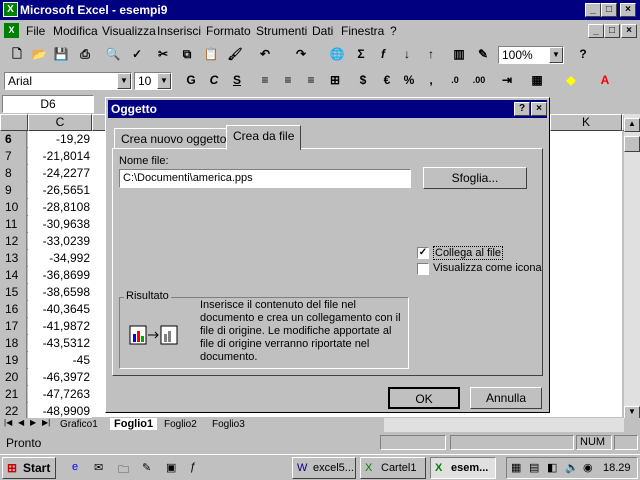 This screenshot has height=480, width=640. I want to click on decrease-decimal-icon: .00, so click(479, 81).